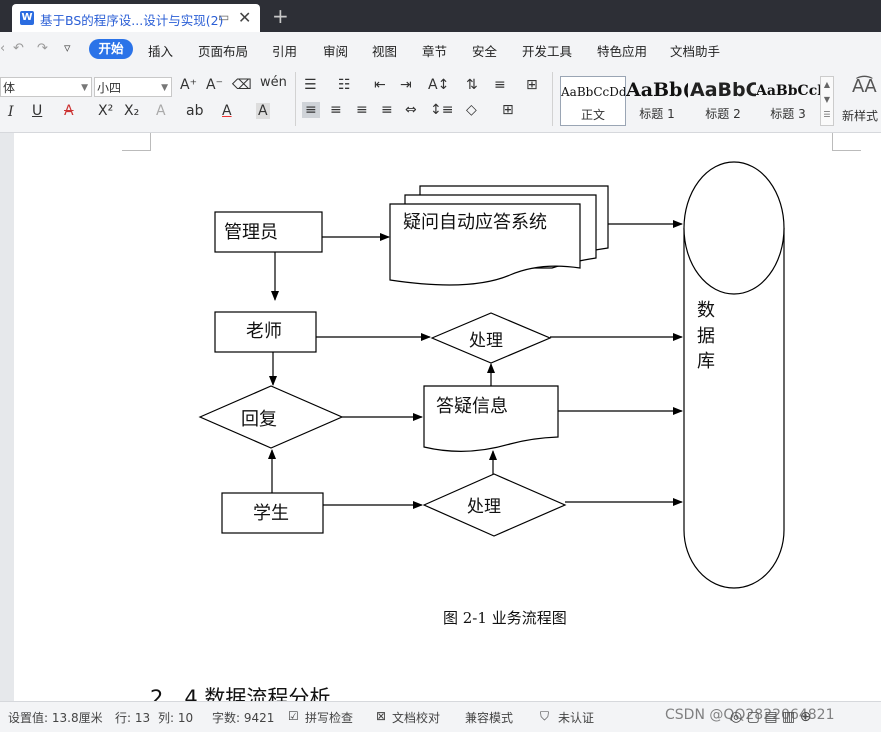 This screenshot has width=881, height=732. I want to click on database-top, so click(734, 228).